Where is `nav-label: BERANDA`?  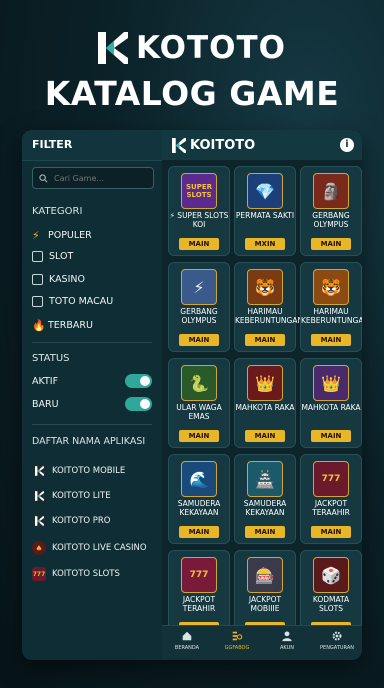 nav-label: BERANDA is located at coordinates (187, 648).